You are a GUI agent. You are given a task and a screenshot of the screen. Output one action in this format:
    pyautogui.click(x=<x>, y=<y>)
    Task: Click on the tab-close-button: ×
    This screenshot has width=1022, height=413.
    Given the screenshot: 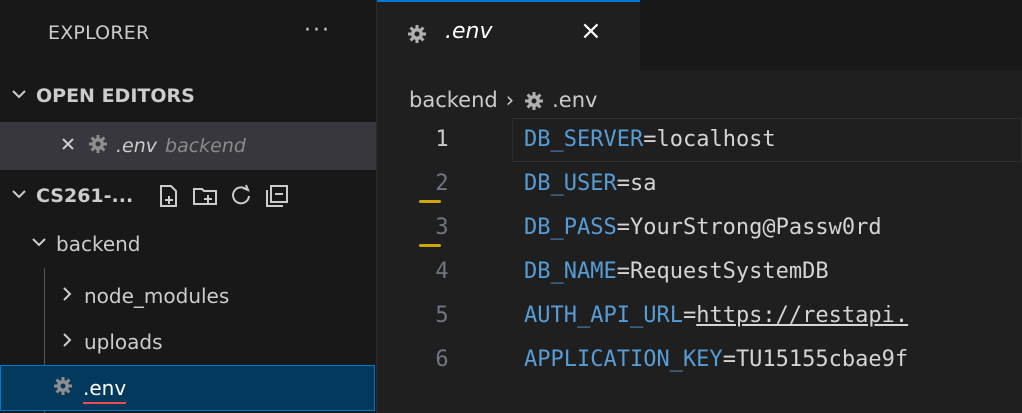 What is the action you would take?
    pyautogui.click(x=591, y=31)
    